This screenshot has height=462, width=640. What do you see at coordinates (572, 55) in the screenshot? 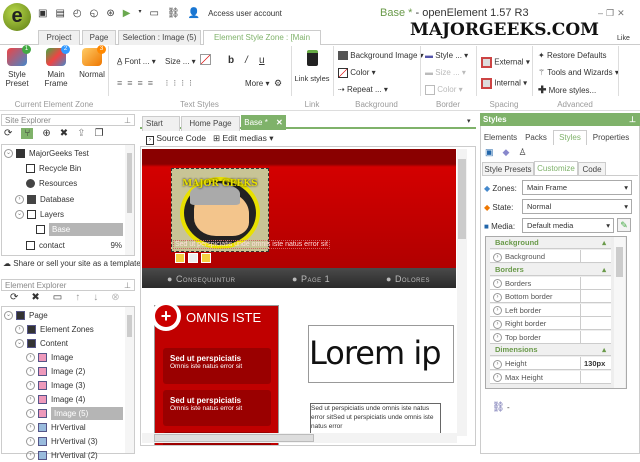
I see `restore-defaults-button: ✦ Restore Defaults` at bounding box center [572, 55].